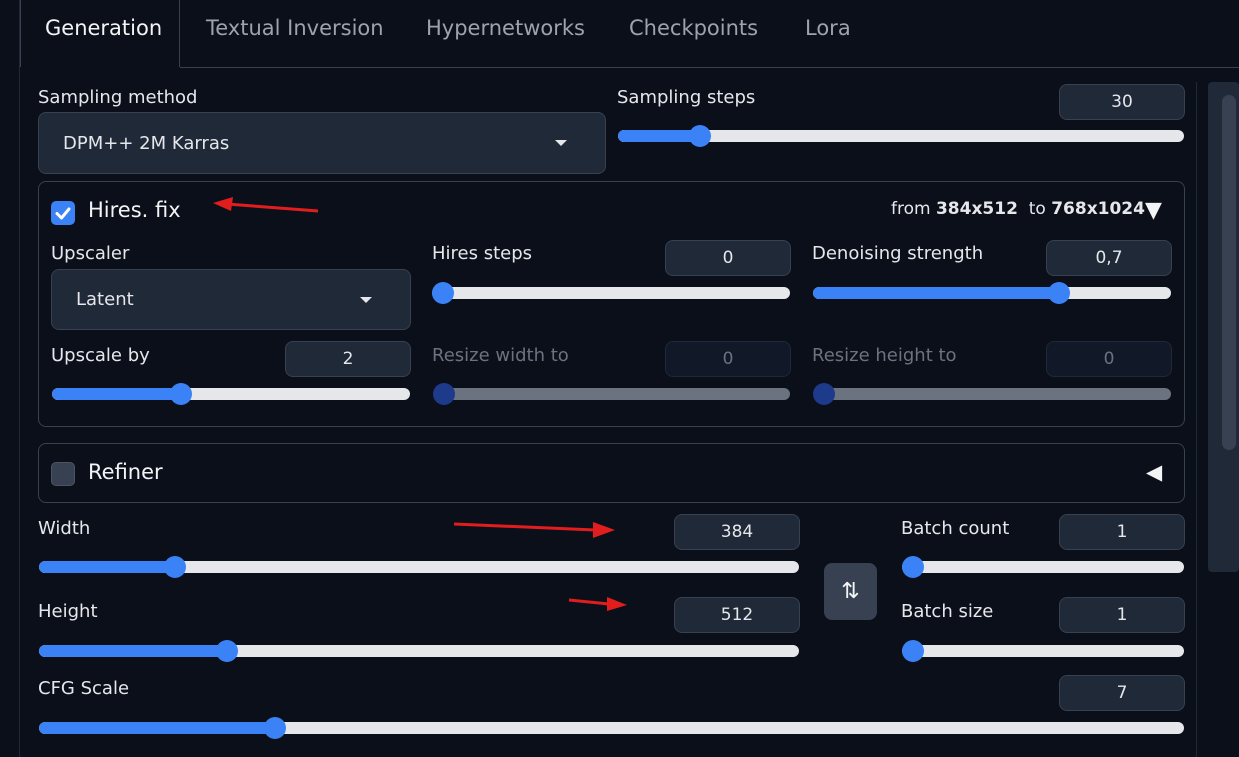  I want to click on hires-steps-input: 0, so click(728, 258).